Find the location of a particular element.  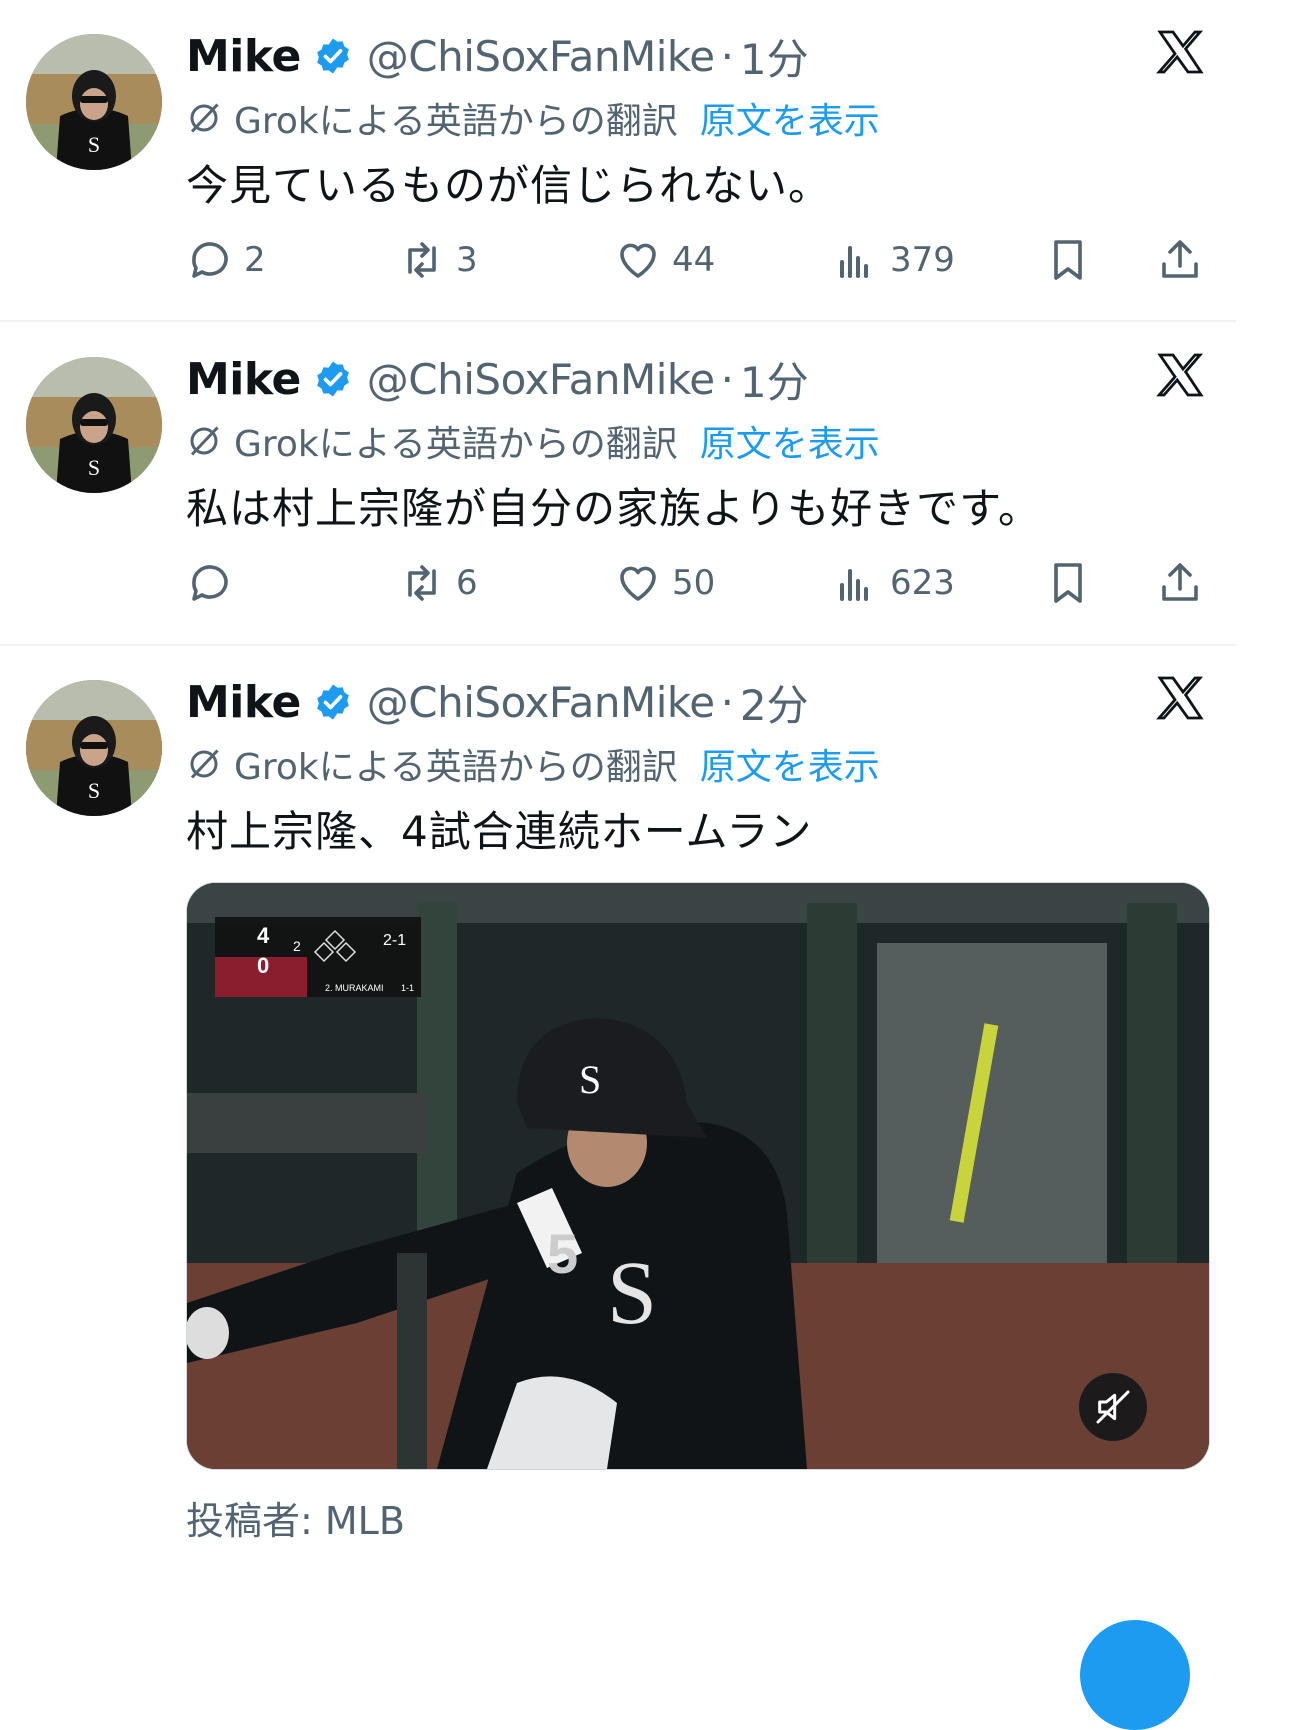

like-button: 44 is located at coordinates (664, 260).